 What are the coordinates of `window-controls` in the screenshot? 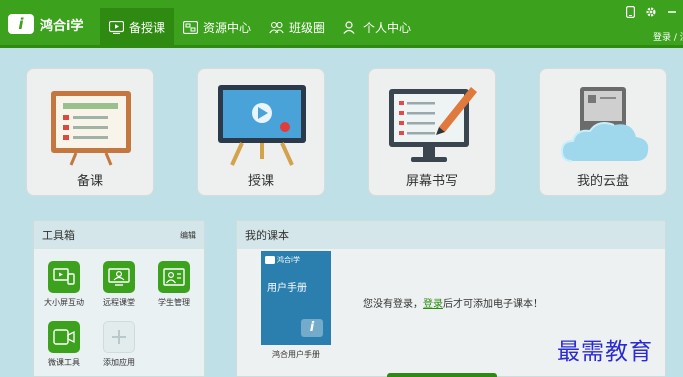 It's located at (651, 13).